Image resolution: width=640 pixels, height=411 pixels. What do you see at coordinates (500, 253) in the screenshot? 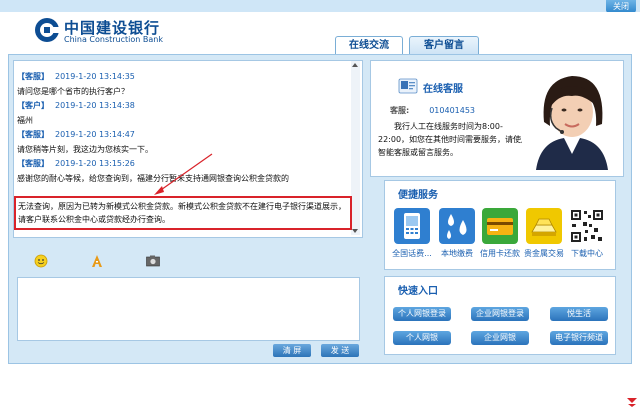
I see `convenient-item-label: 信用卡还款` at bounding box center [500, 253].